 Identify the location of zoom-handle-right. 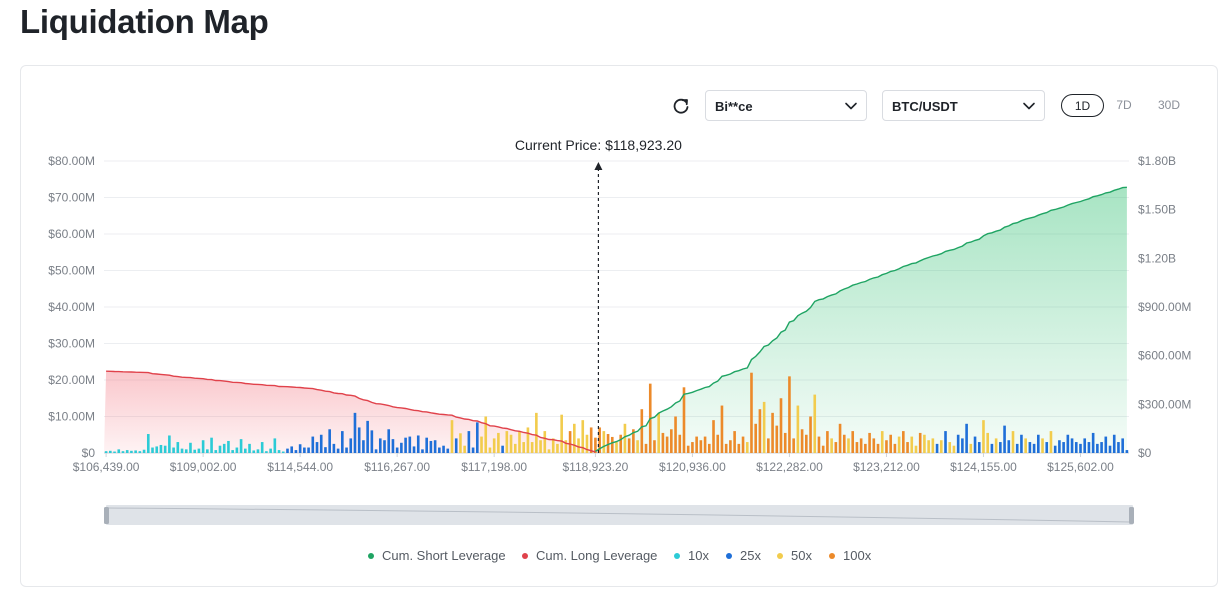
(1131, 515).